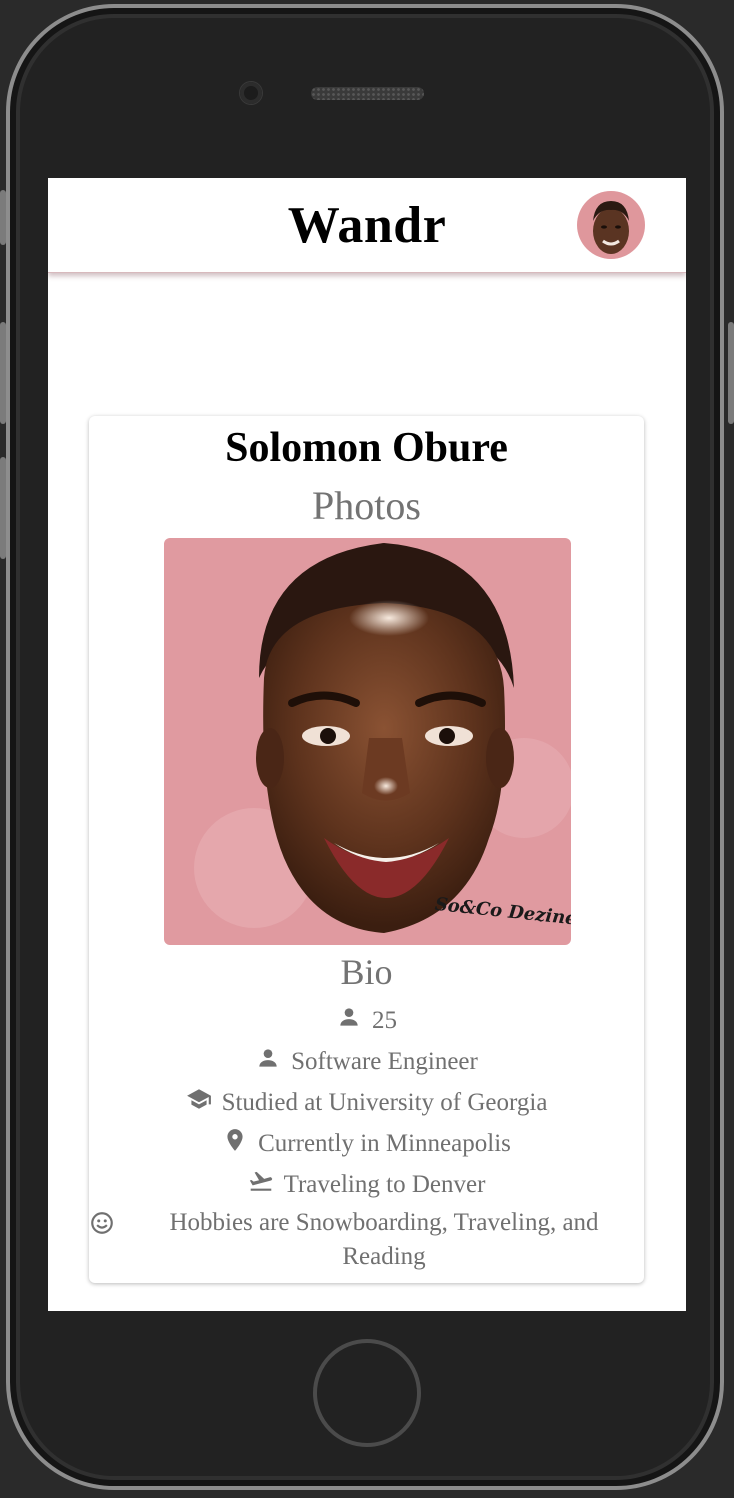  Describe the element at coordinates (384, 1143) in the screenshot. I see `bio-location: Currently in Minneapolis` at that location.